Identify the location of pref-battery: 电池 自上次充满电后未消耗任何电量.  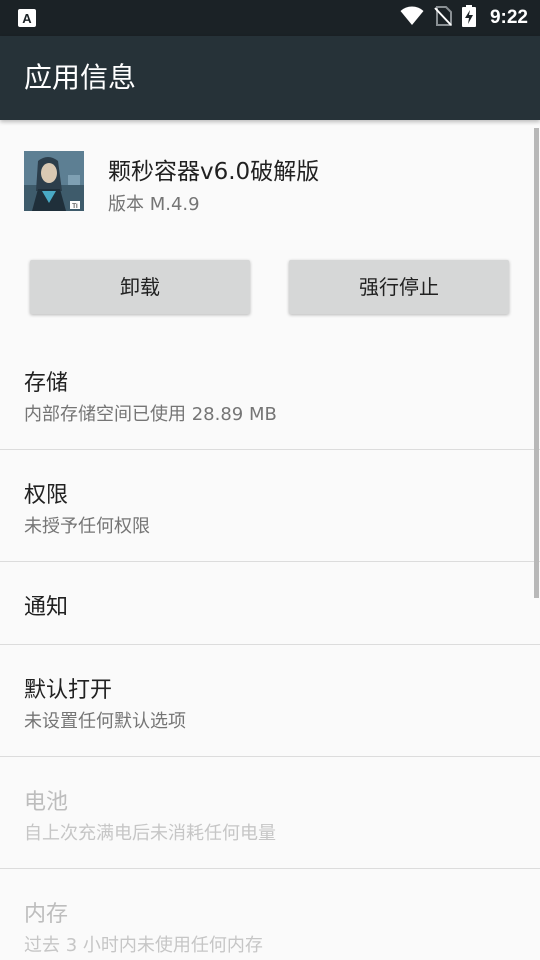
(270, 813).